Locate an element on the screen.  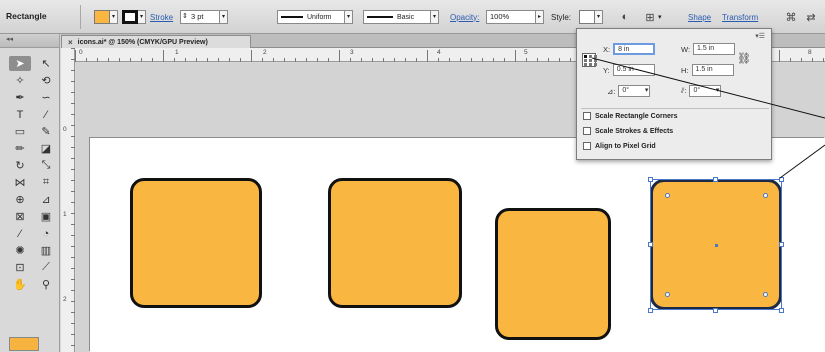
scale-corners-checkbox is located at coordinates (587, 116).